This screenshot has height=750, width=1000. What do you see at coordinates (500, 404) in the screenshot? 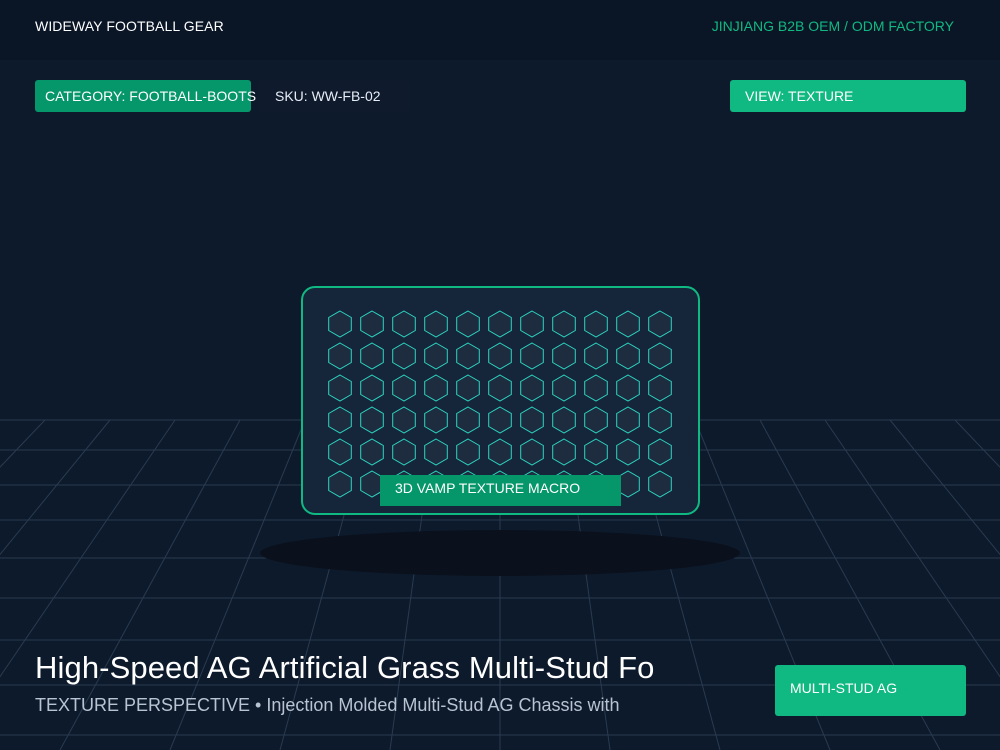
I see `hexagon-texture-grid` at bounding box center [500, 404].